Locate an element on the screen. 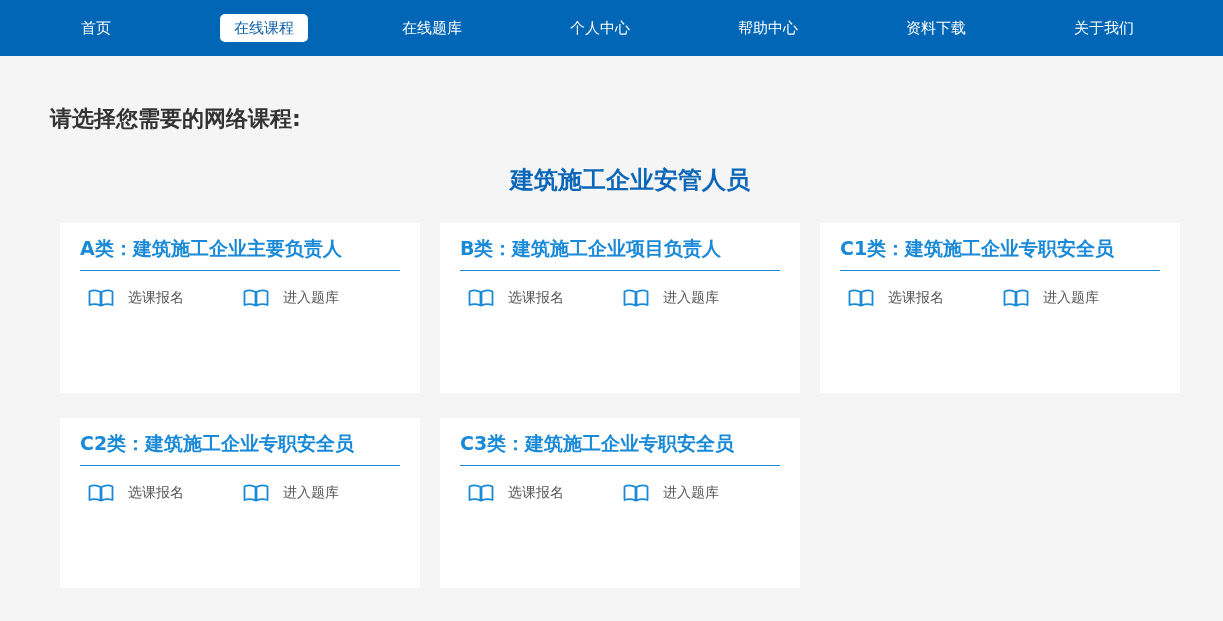 This screenshot has height=621, width=1223. nav-tab: 在线课程 is located at coordinates (264, 28).